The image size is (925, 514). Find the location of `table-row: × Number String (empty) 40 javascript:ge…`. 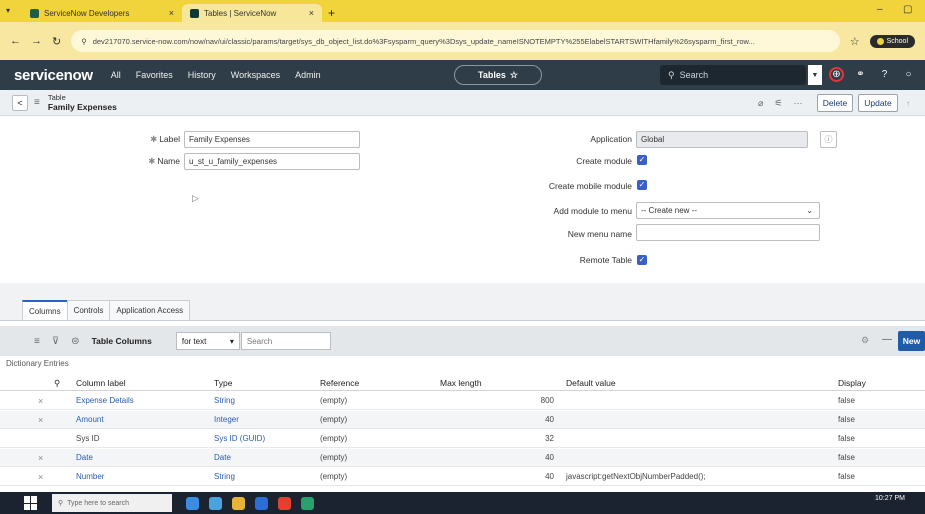

table-row: × Number String (empty) 40 javascript:ge… is located at coordinates (462, 477).